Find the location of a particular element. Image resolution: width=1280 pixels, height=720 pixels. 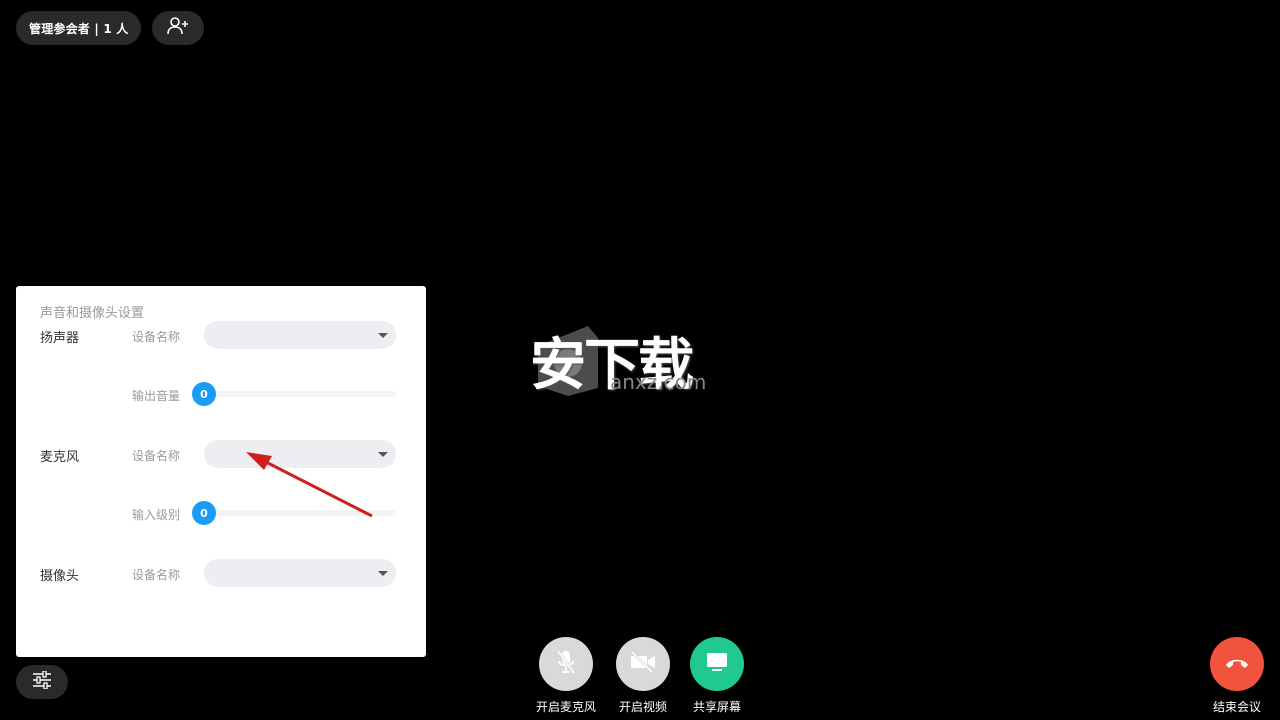

settings-toggle-button is located at coordinates (42, 682).